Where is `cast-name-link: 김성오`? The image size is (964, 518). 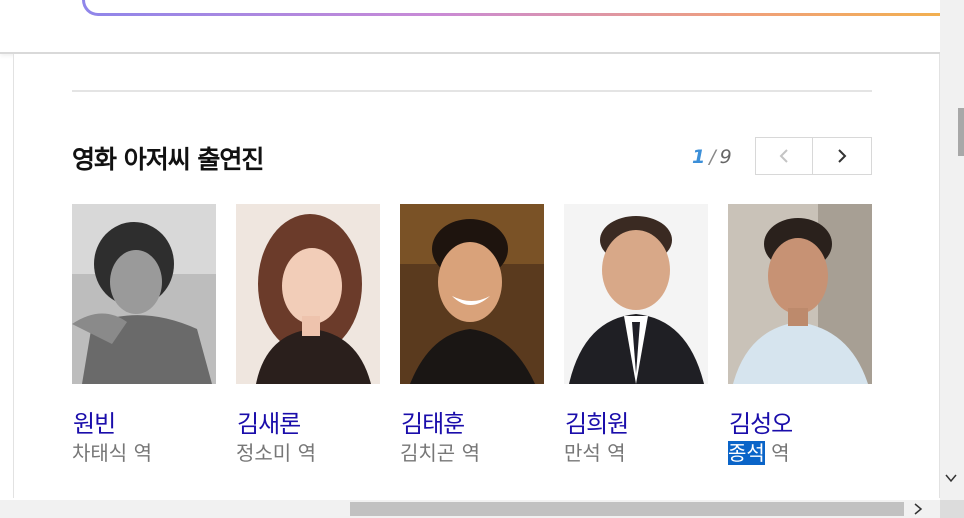 cast-name-link: 김성오 is located at coordinates (761, 421).